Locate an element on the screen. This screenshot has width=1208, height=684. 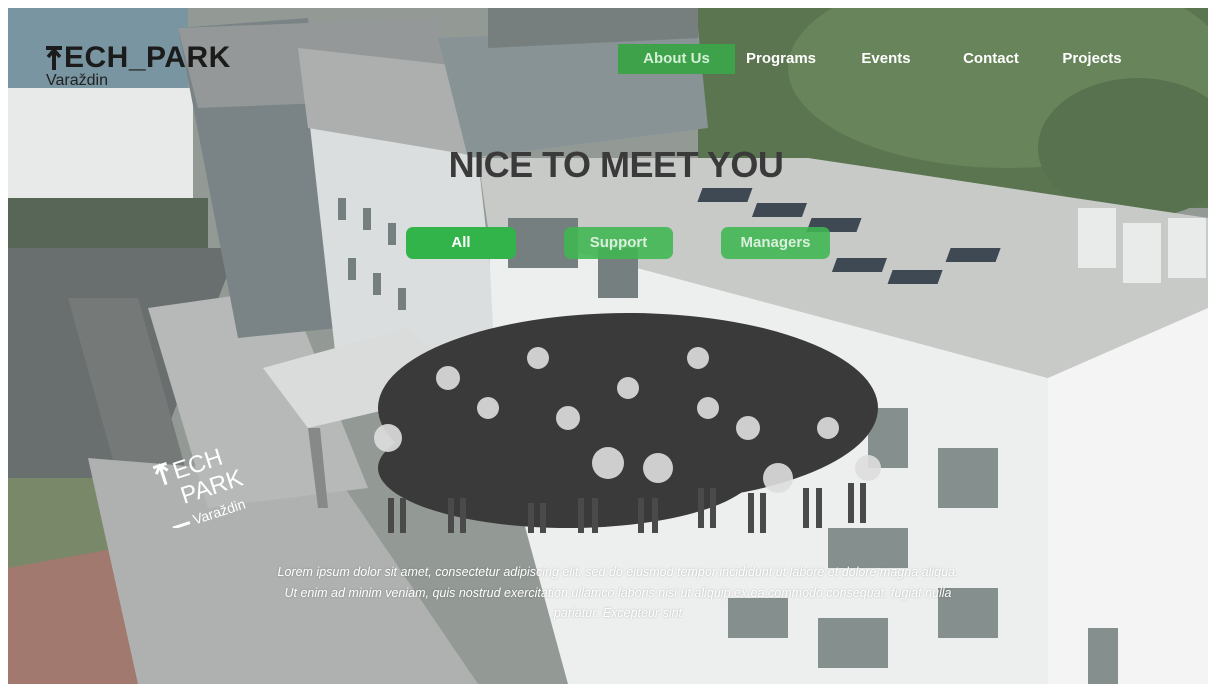
nav-item-contact: Contact is located at coordinates (991, 59).